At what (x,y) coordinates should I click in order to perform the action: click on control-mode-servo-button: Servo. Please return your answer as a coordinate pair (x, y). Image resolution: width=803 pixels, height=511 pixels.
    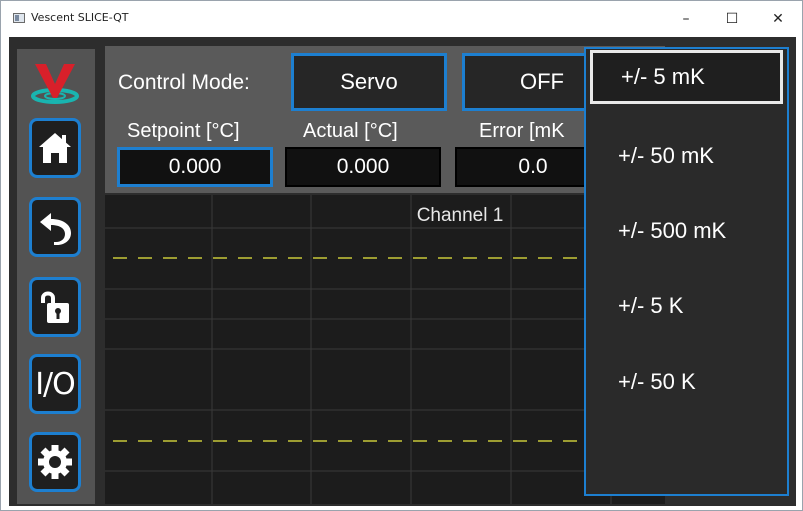
    Looking at the image, I should click on (369, 82).